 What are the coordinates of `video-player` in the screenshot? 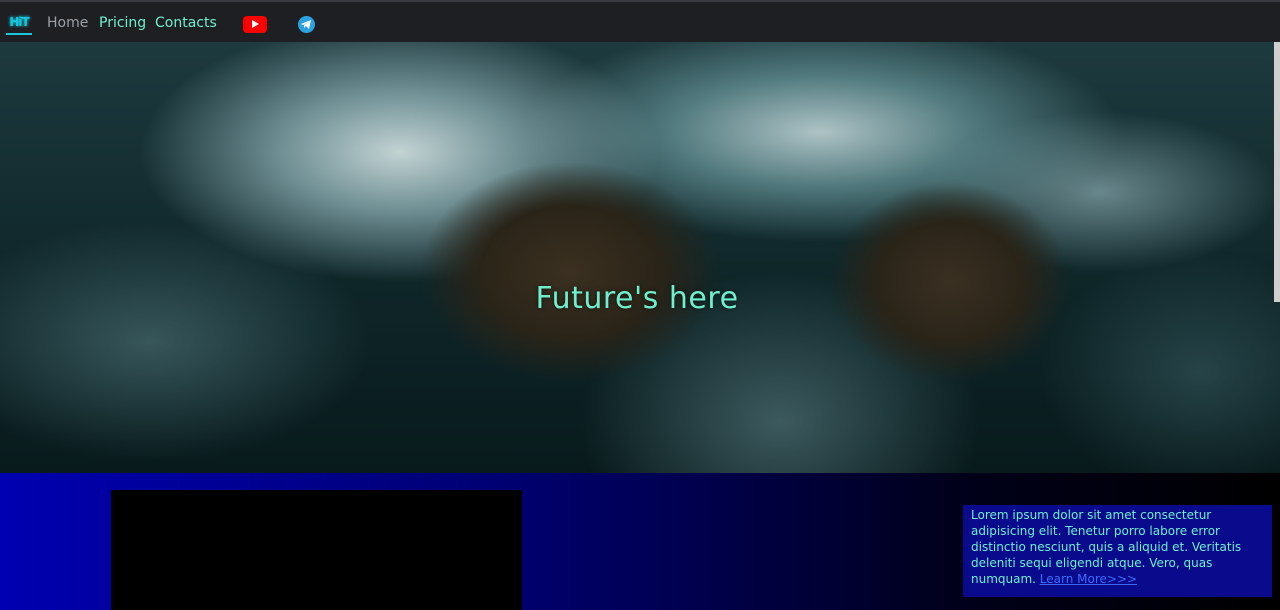 It's located at (316, 550).